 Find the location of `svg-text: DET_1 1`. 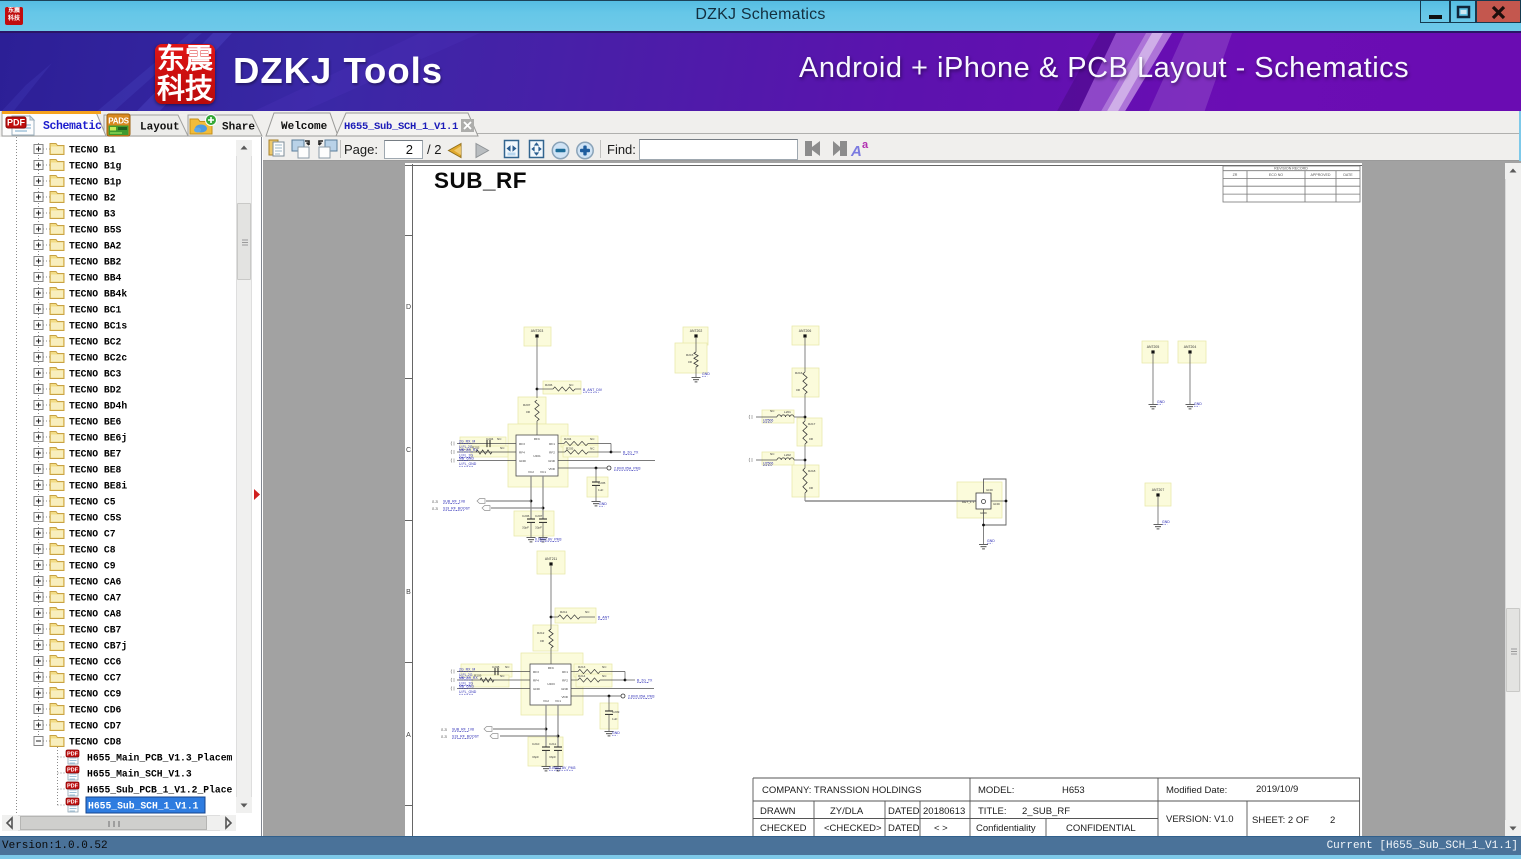

svg-text: DET_1 1 is located at coordinates (968, 502).